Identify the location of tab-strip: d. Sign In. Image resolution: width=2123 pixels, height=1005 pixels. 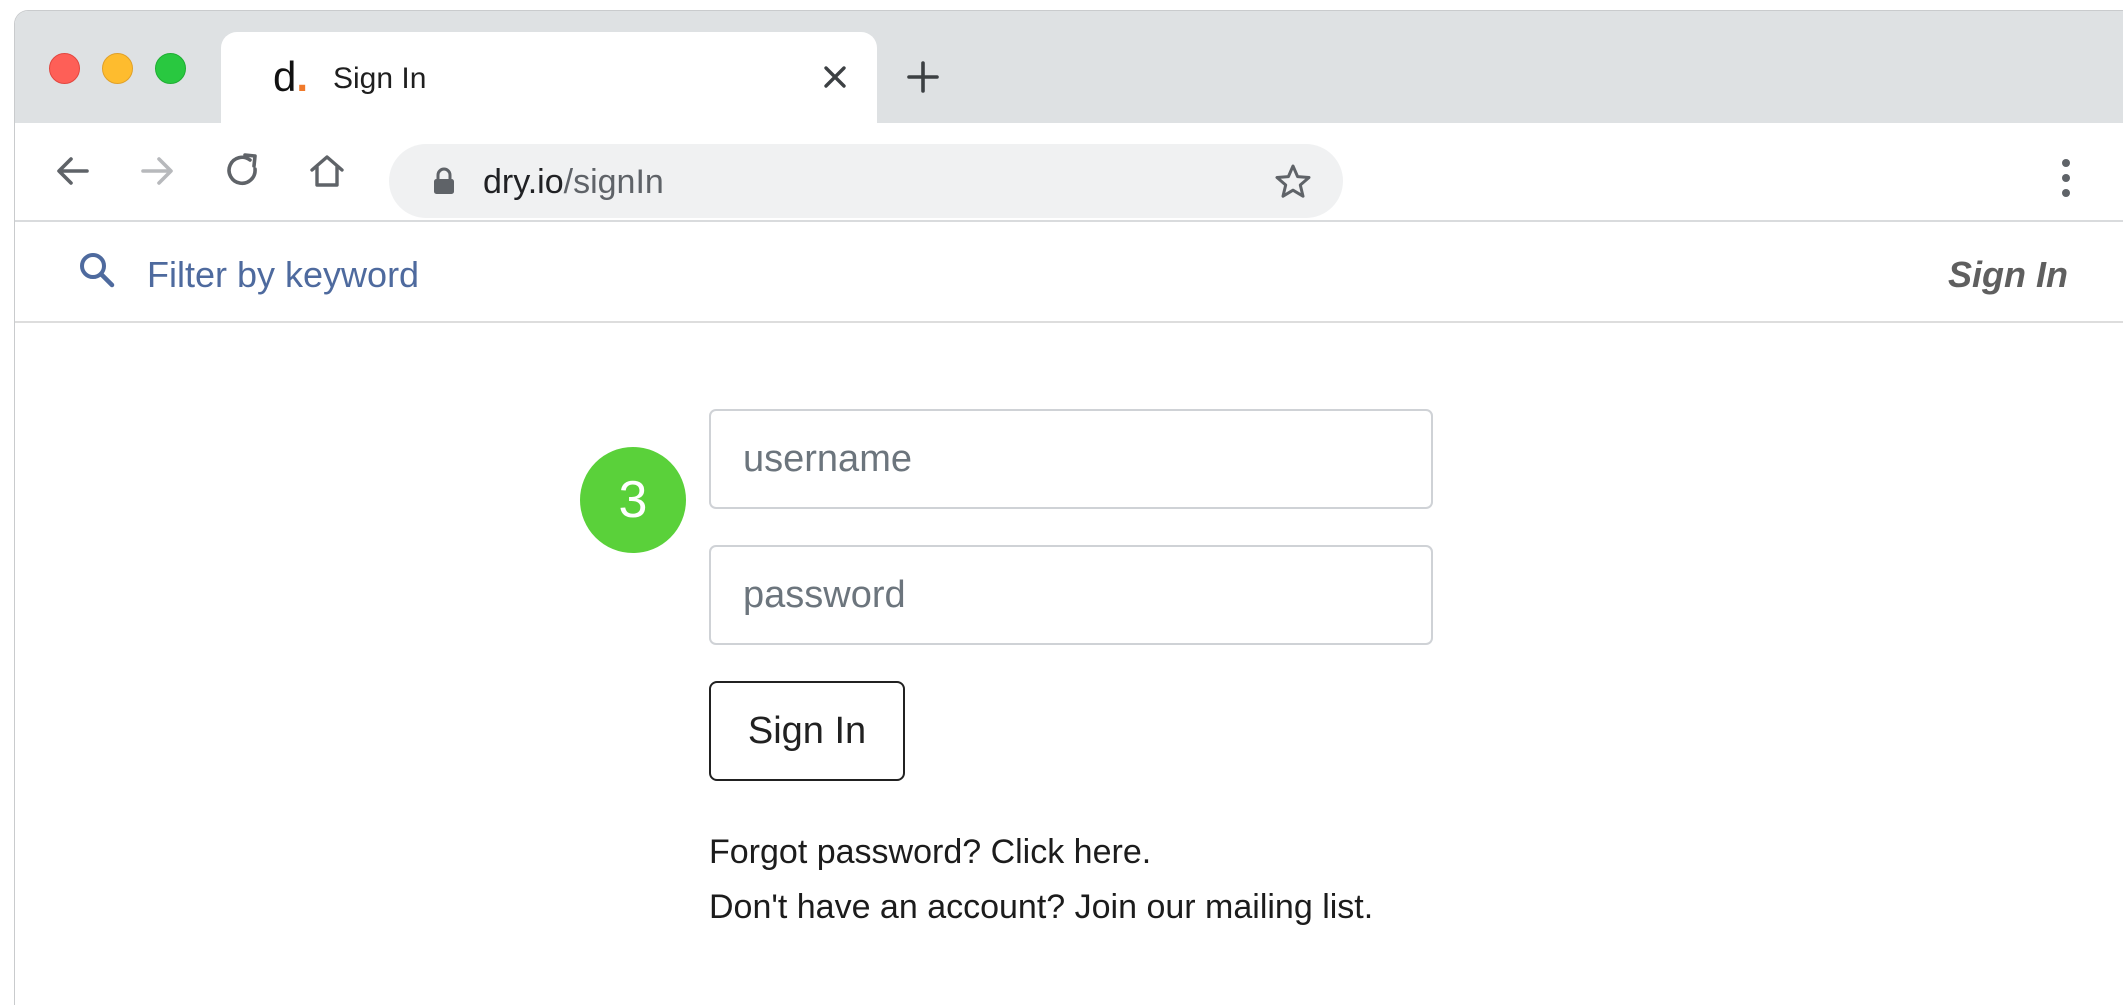
(1069, 67).